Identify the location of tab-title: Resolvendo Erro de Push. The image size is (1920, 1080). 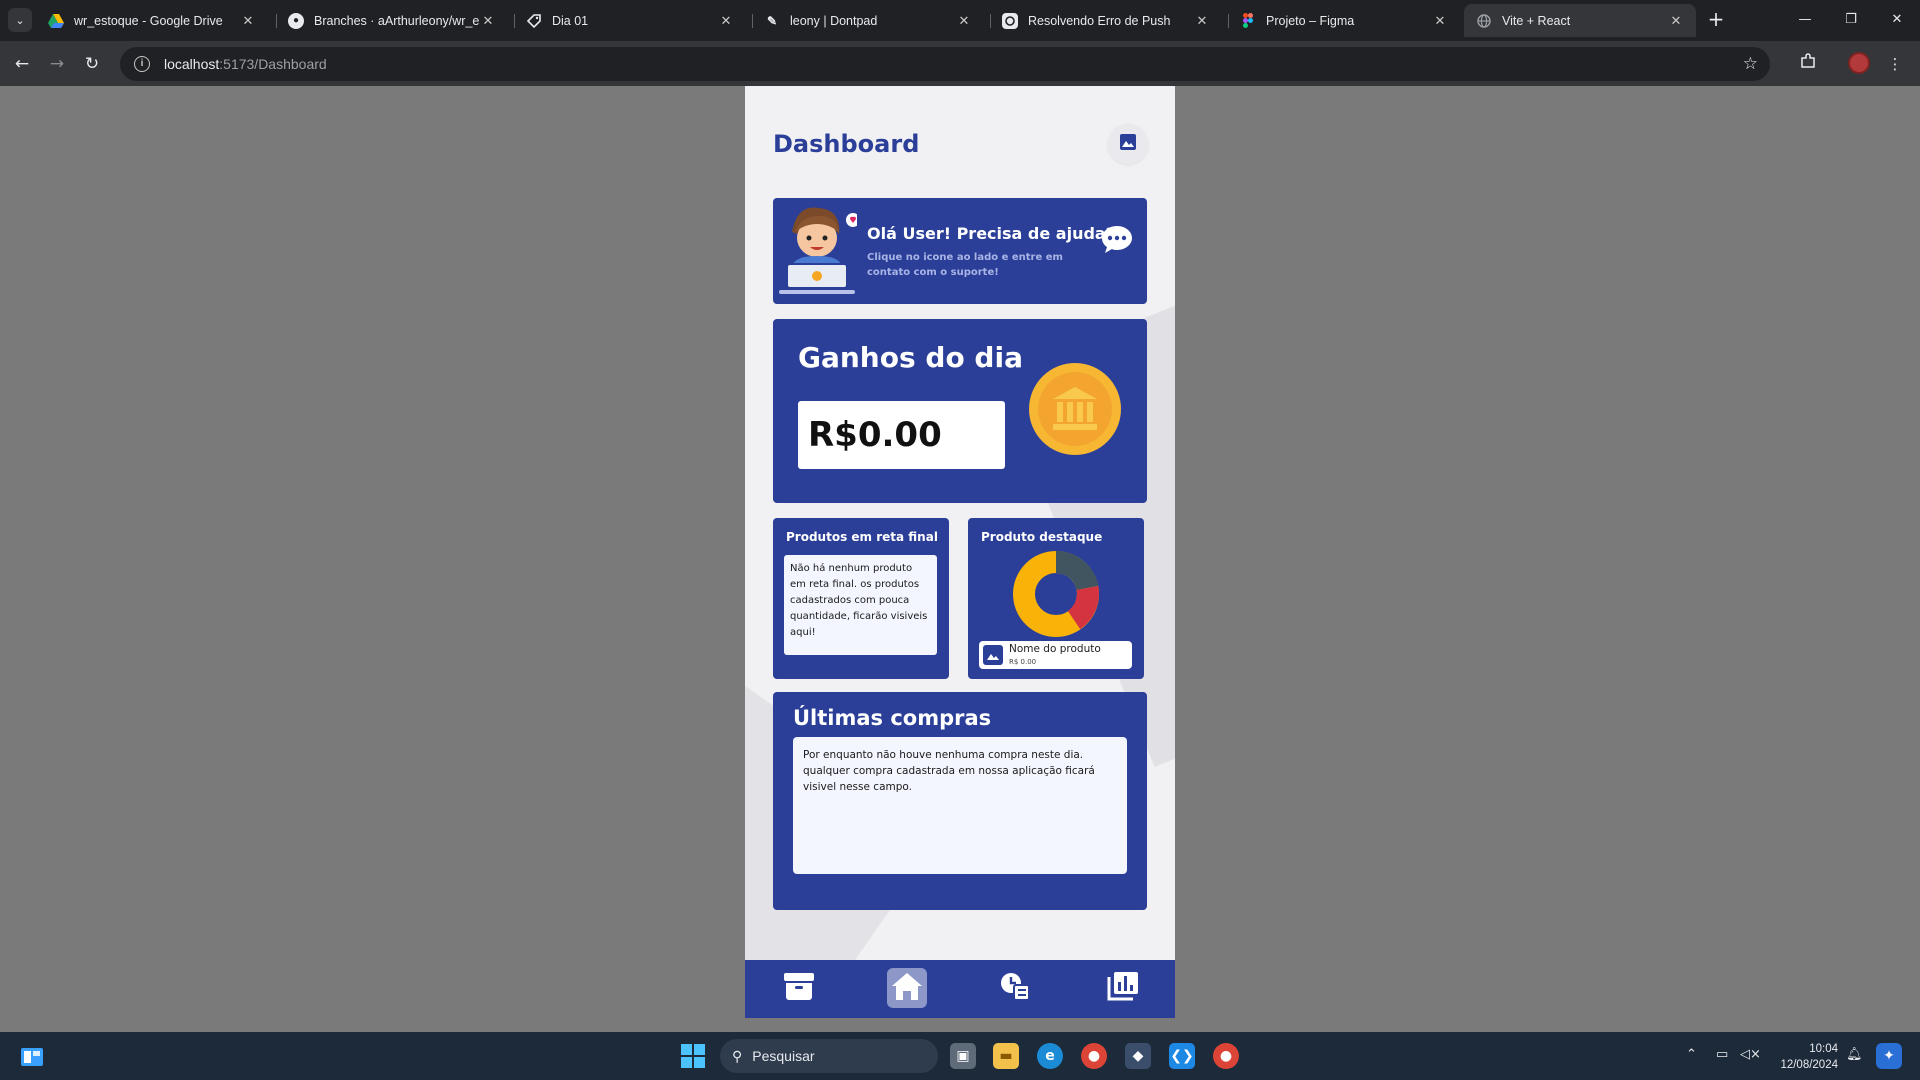
(1099, 20).